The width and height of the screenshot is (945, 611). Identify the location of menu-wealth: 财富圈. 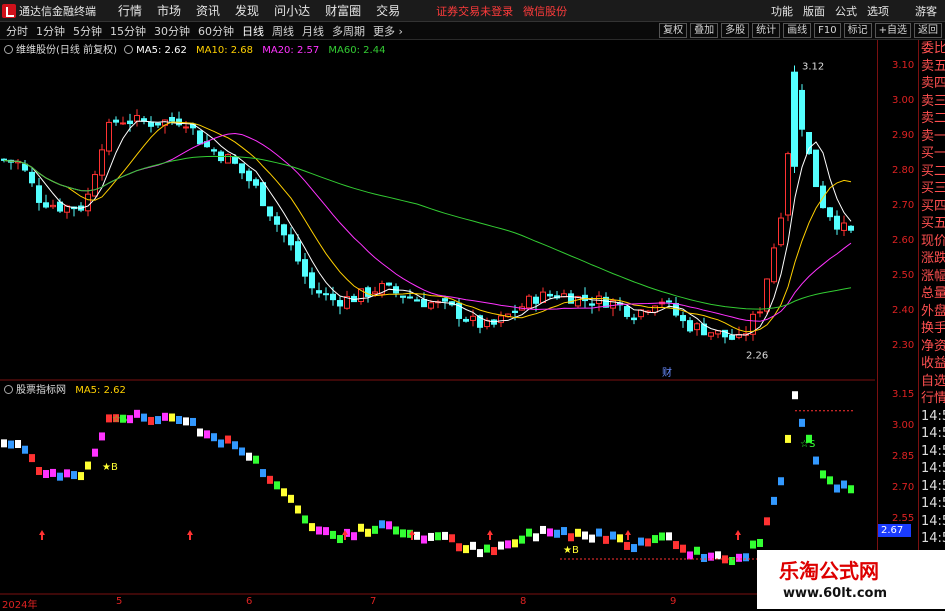
(343, 10).